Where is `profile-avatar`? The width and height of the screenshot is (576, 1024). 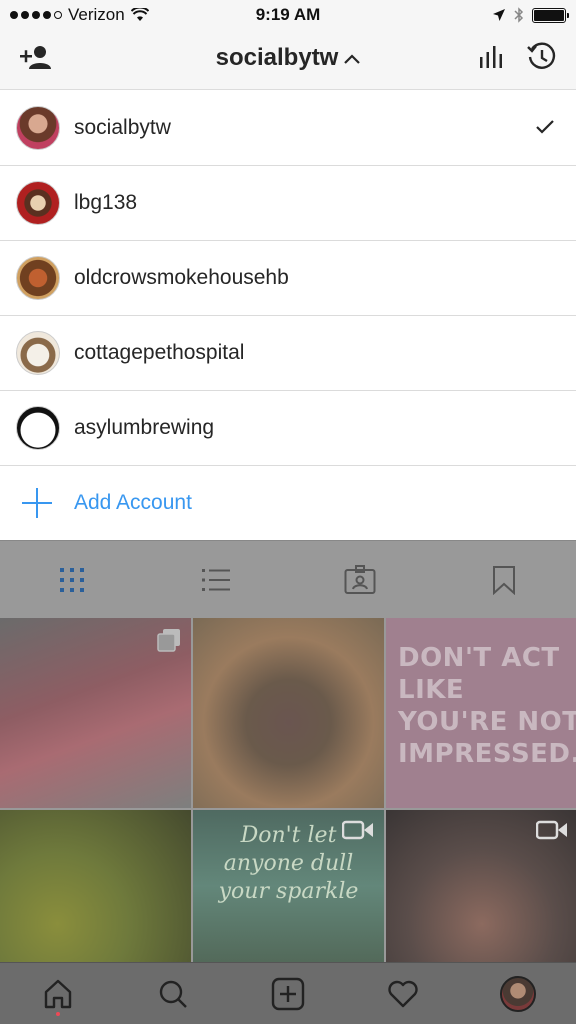
profile-avatar is located at coordinates (518, 993).